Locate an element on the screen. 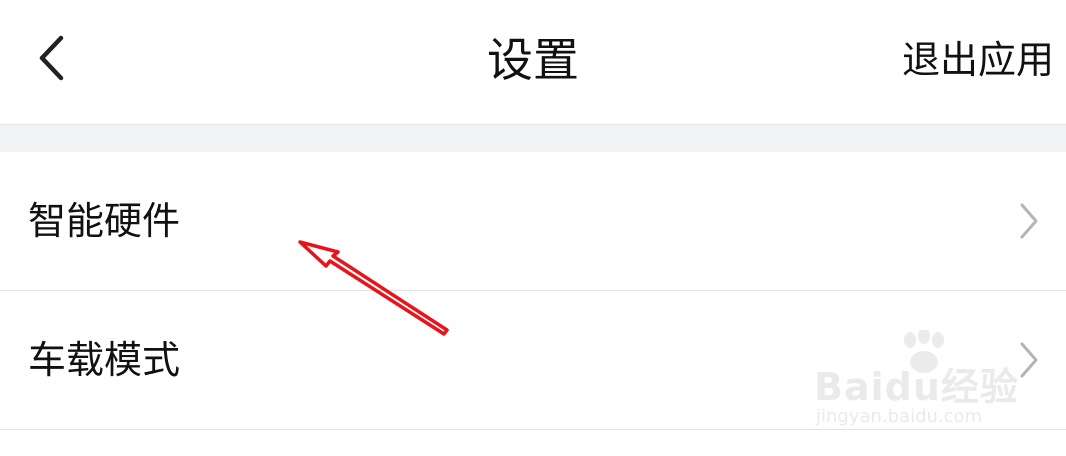  back-button is located at coordinates (52, 58).